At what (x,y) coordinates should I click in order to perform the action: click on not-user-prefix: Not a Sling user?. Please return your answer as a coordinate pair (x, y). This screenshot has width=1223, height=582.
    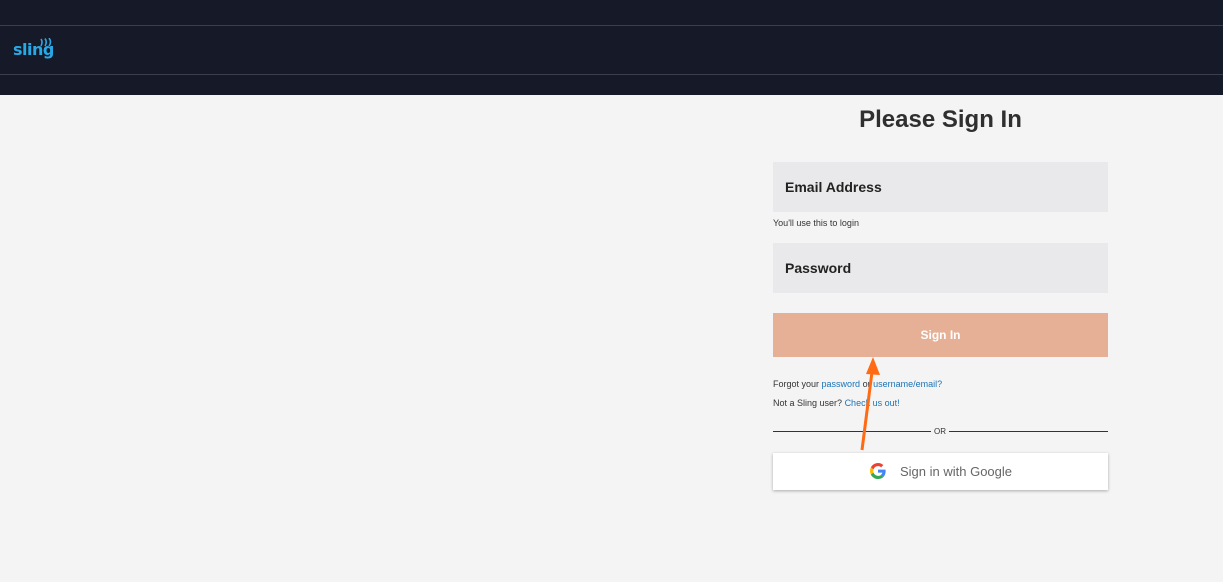
    Looking at the image, I should click on (808, 403).